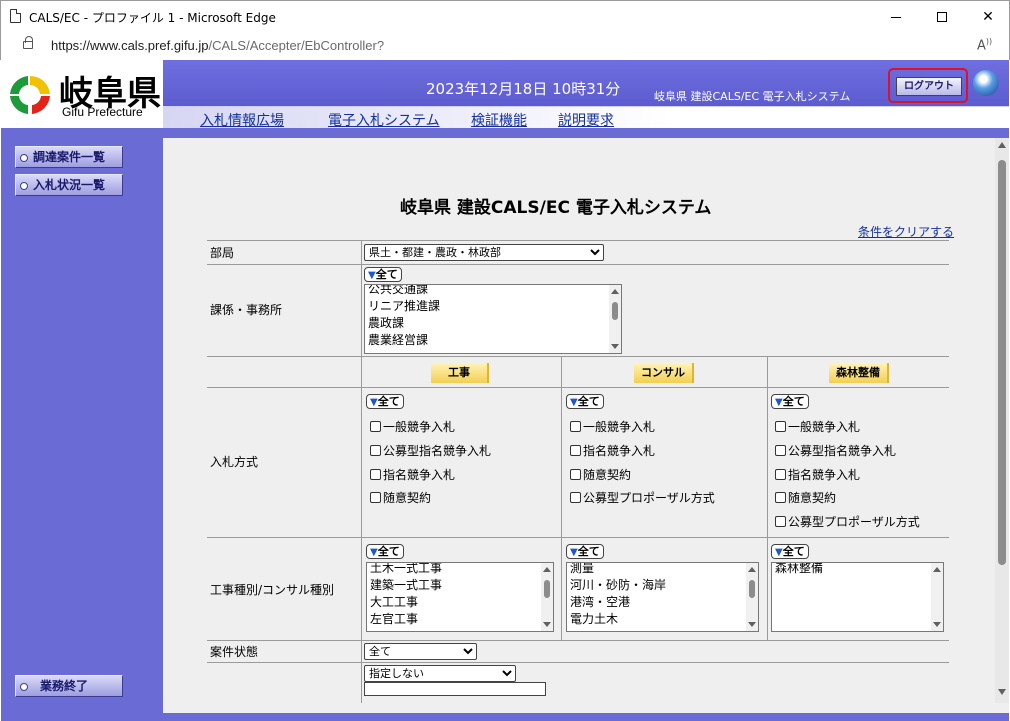 The image size is (1010, 721). Describe the element at coordinates (82, 94) in the screenshot. I see `logo-area: 岐阜県 Gifu Prefecture` at that location.